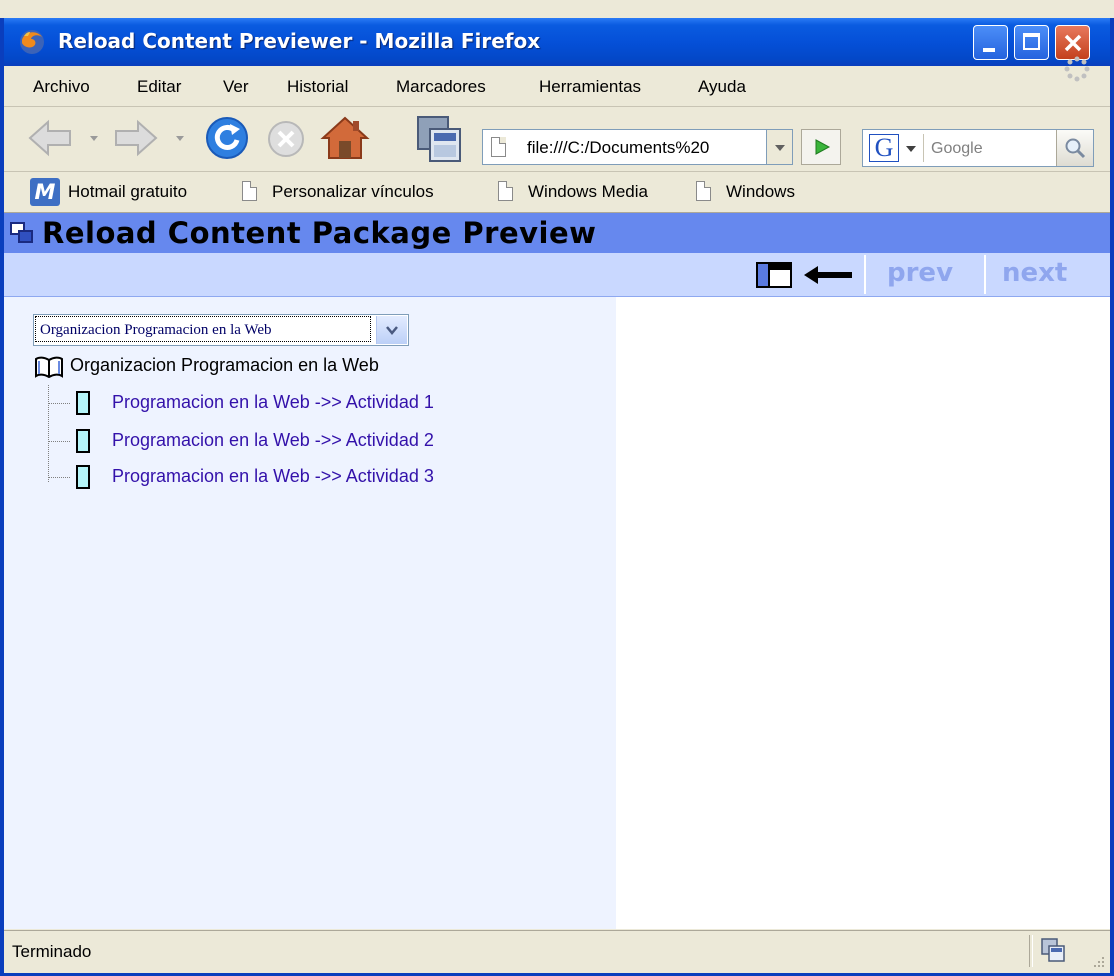 The image size is (1114, 976). I want to click on google-icon: G, so click(884, 148).